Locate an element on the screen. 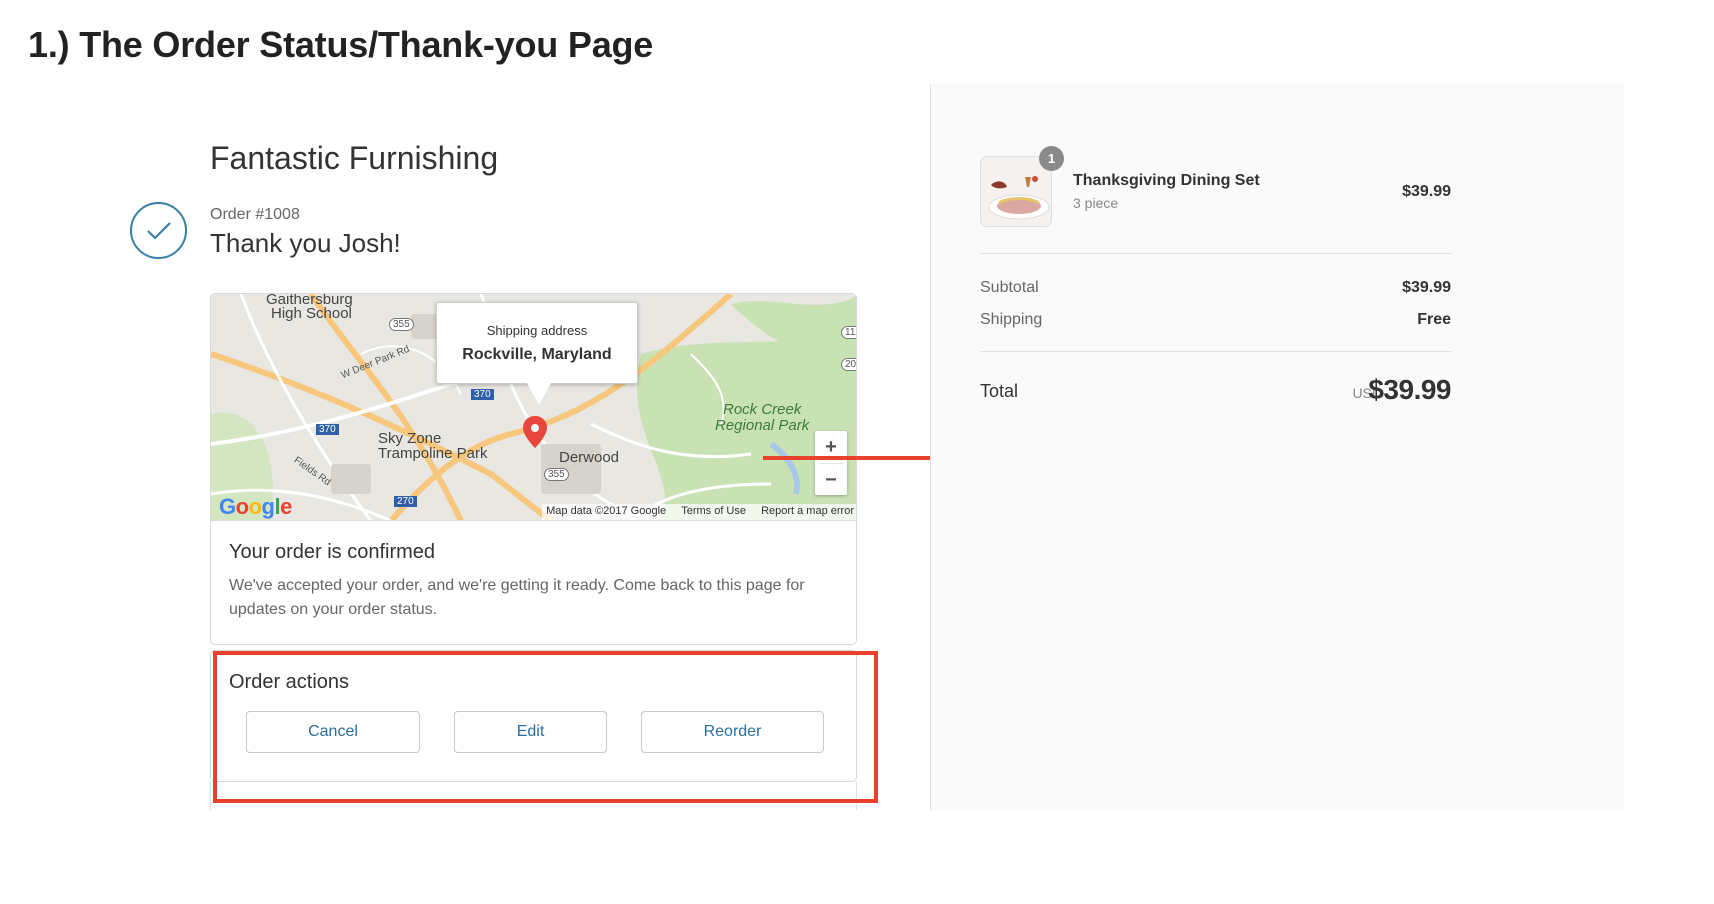 Image resolution: width=1714 pixels, height=904 pixels. map-label-regional-park: Regional Park is located at coordinates (762, 425).